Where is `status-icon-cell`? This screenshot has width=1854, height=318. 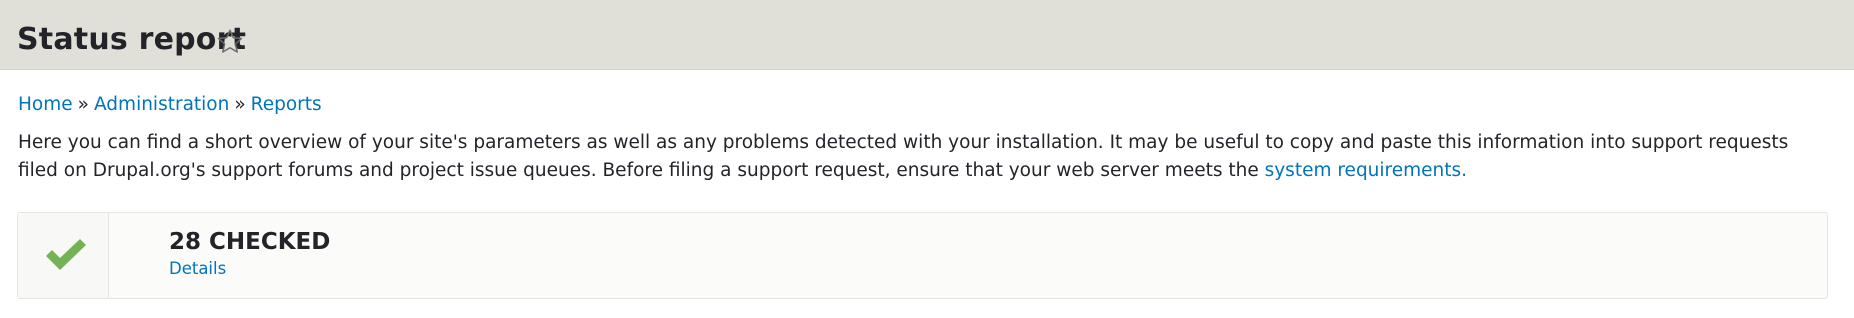
status-icon-cell is located at coordinates (63, 255).